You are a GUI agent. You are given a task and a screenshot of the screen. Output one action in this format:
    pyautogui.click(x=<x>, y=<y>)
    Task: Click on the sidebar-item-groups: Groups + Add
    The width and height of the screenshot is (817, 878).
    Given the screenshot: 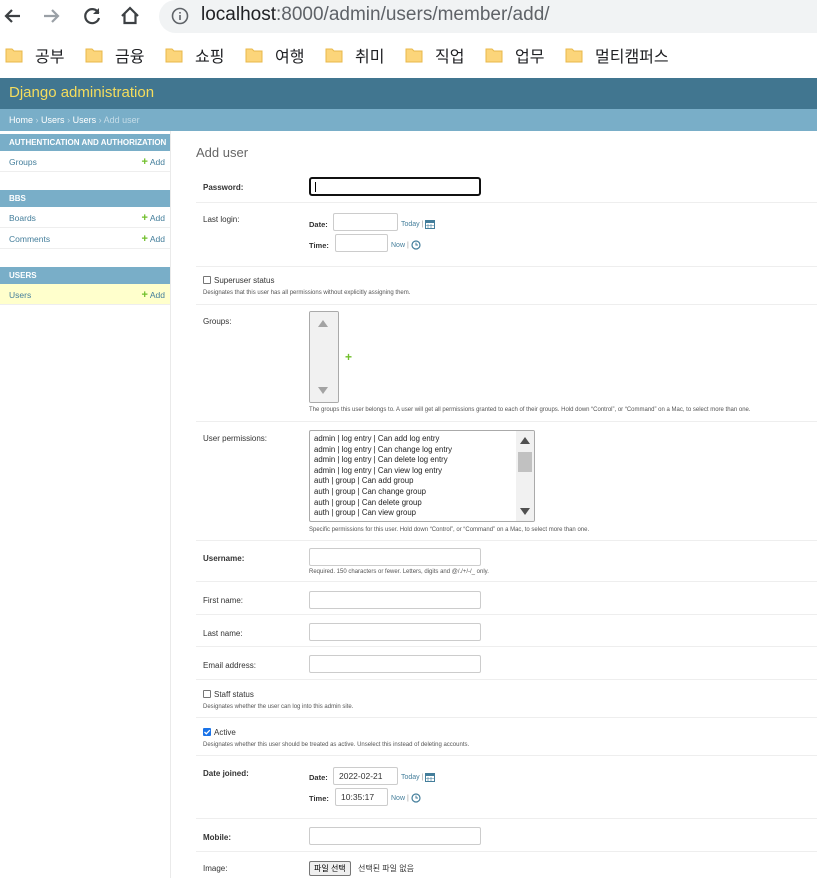 What is the action you would take?
    pyautogui.click(x=85, y=161)
    